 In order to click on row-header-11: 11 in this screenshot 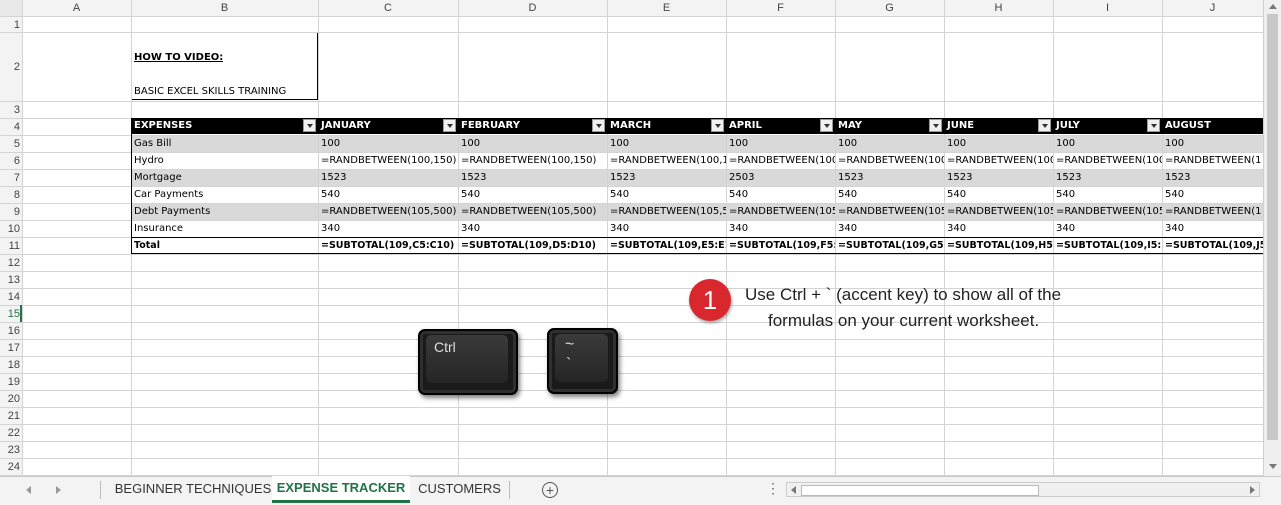, I will do `click(10, 245)`.